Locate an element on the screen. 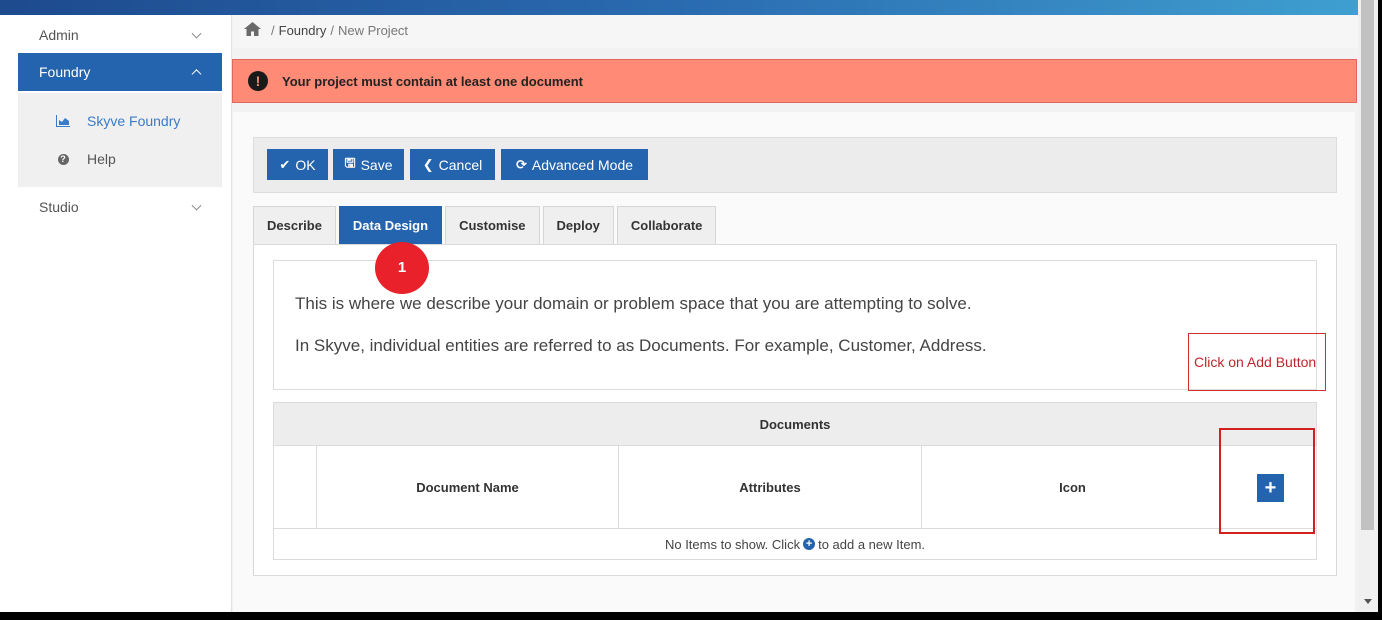 The image size is (1382, 620). grid-select-column is located at coordinates (295, 486).